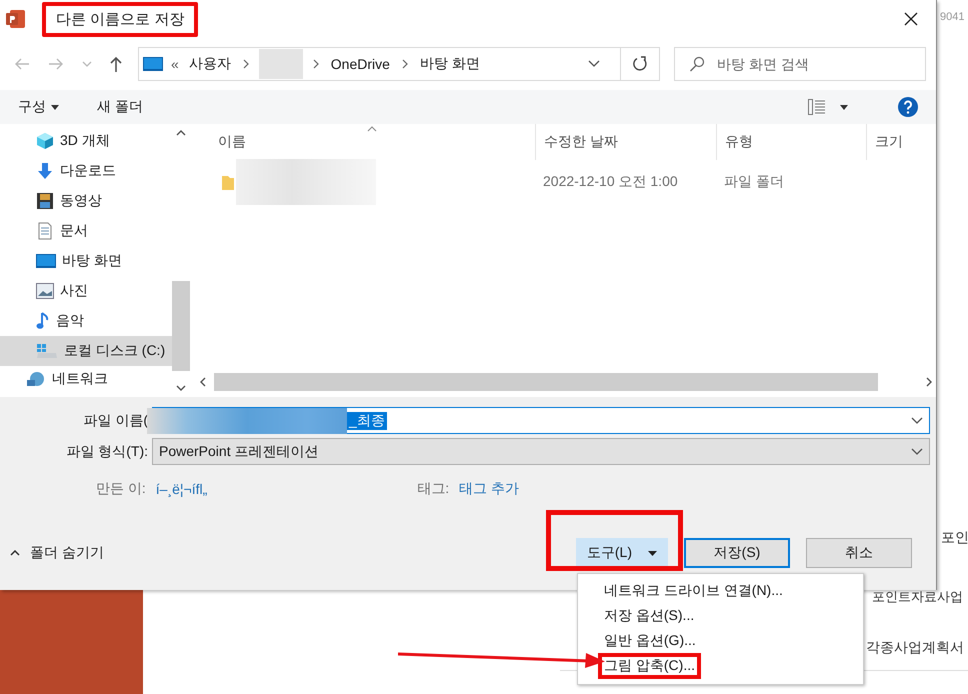 This screenshot has width=968, height=694. I want to click on dialog-button: 도구(L), so click(622, 553).